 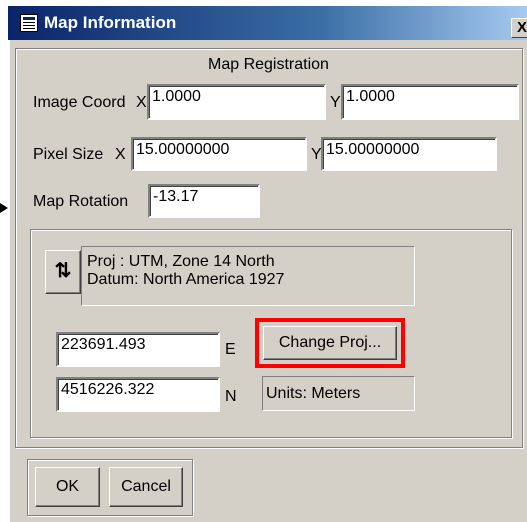 What do you see at coordinates (430, 102) in the screenshot?
I see `image-coord-y-input: 1.0000` at bounding box center [430, 102].